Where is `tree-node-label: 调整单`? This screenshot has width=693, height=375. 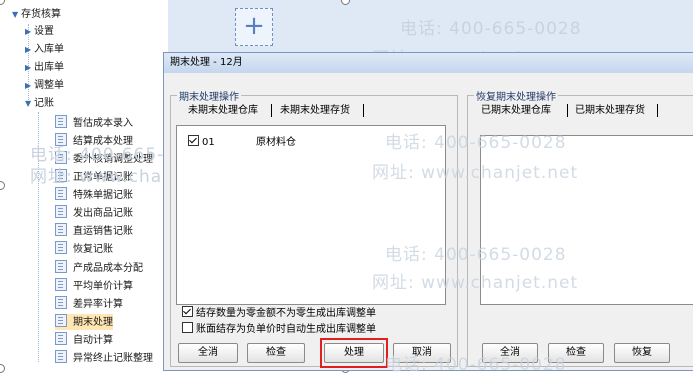 tree-node-label: 调整单 is located at coordinates (49, 85).